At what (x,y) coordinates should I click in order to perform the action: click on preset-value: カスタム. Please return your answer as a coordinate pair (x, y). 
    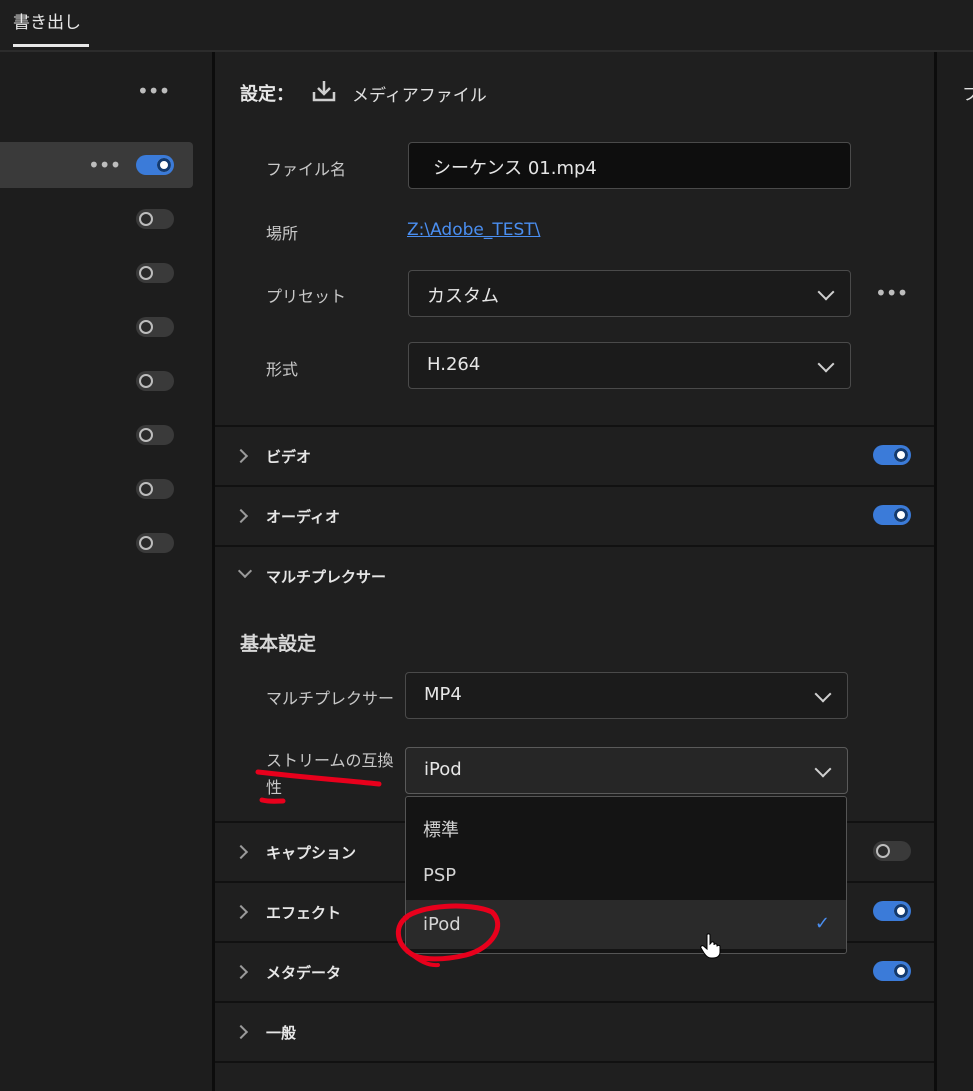
    Looking at the image, I should click on (463, 296).